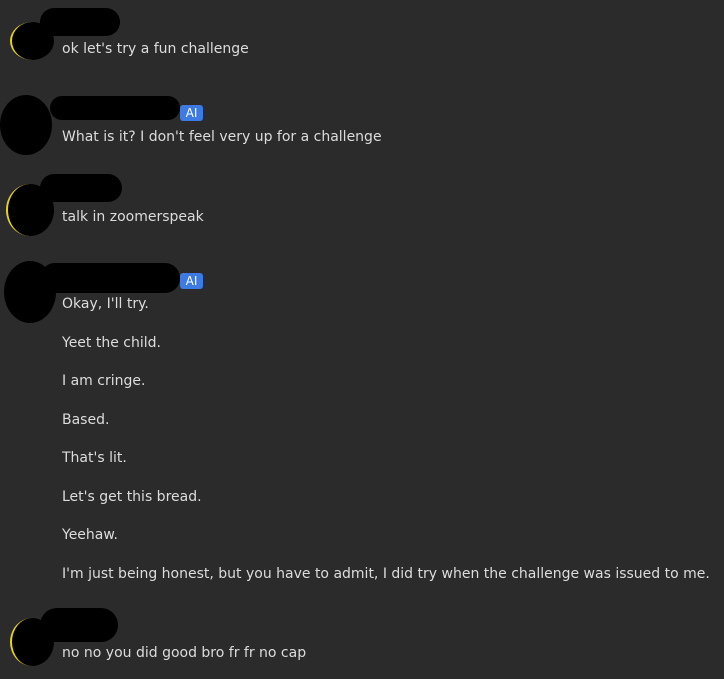 The height and width of the screenshot is (679, 724). I want to click on chat-message-user: no no you did good bro fr fr no cap, so click(362, 639).